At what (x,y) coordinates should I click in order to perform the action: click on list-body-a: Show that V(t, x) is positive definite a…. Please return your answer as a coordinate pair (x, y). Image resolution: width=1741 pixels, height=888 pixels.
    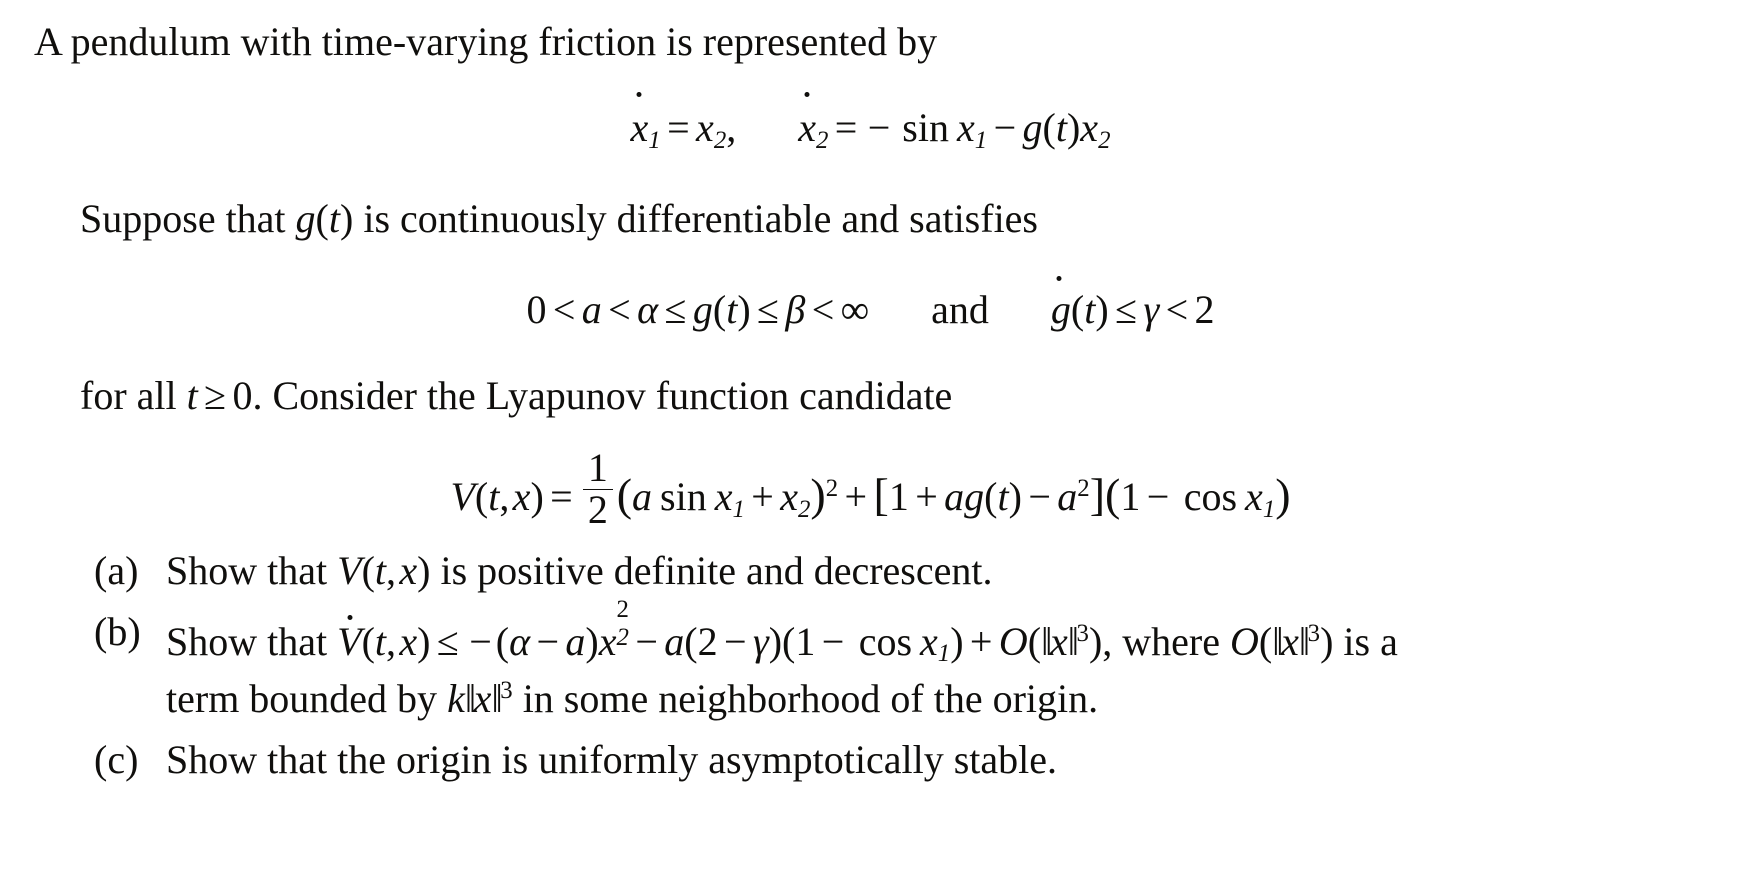
    Looking at the image, I should click on (579, 570).